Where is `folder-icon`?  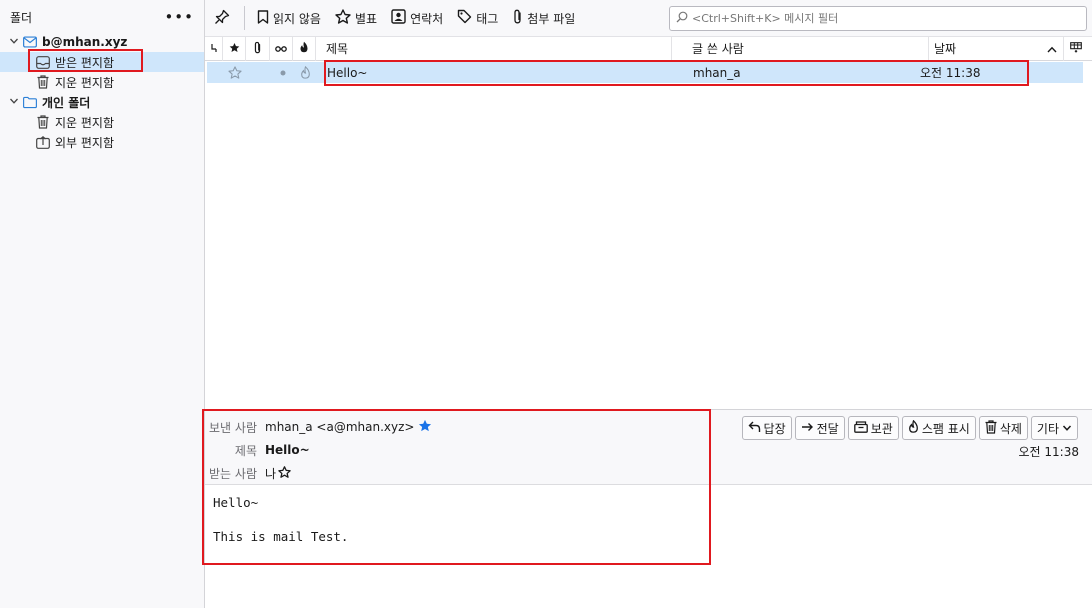 folder-icon is located at coordinates (30, 102).